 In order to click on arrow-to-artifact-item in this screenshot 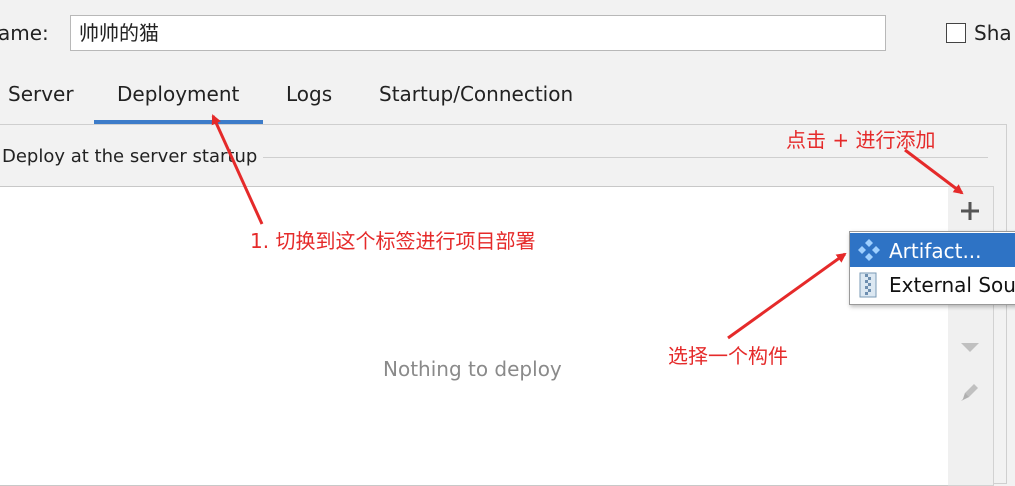, I will do `click(787, 296)`.